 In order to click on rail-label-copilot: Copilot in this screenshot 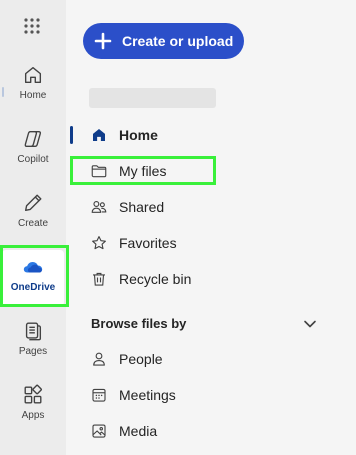, I will do `click(33, 159)`.